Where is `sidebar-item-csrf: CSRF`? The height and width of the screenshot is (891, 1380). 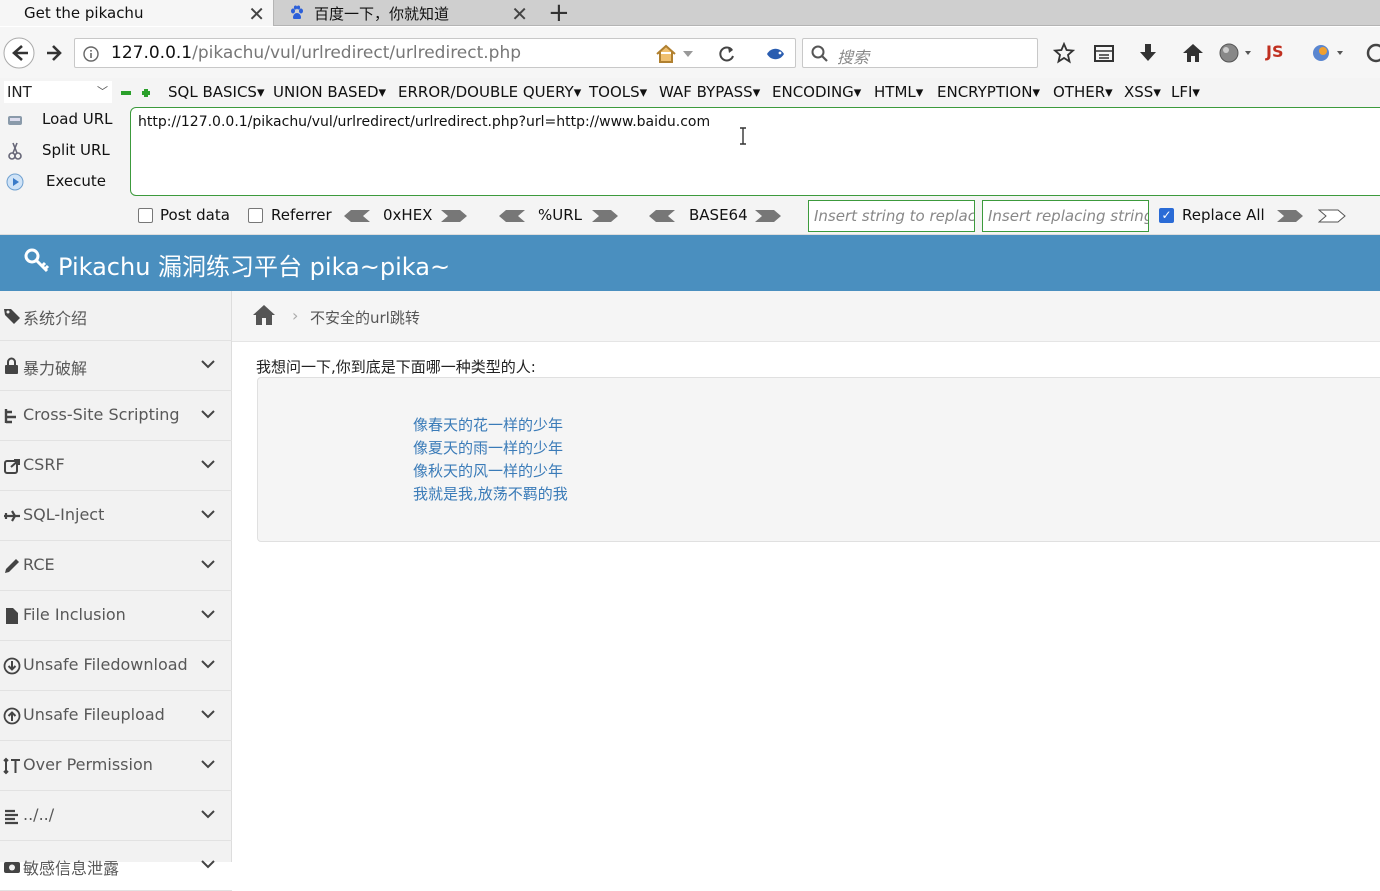 sidebar-item-csrf: CSRF is located at coordinates (116, 466).